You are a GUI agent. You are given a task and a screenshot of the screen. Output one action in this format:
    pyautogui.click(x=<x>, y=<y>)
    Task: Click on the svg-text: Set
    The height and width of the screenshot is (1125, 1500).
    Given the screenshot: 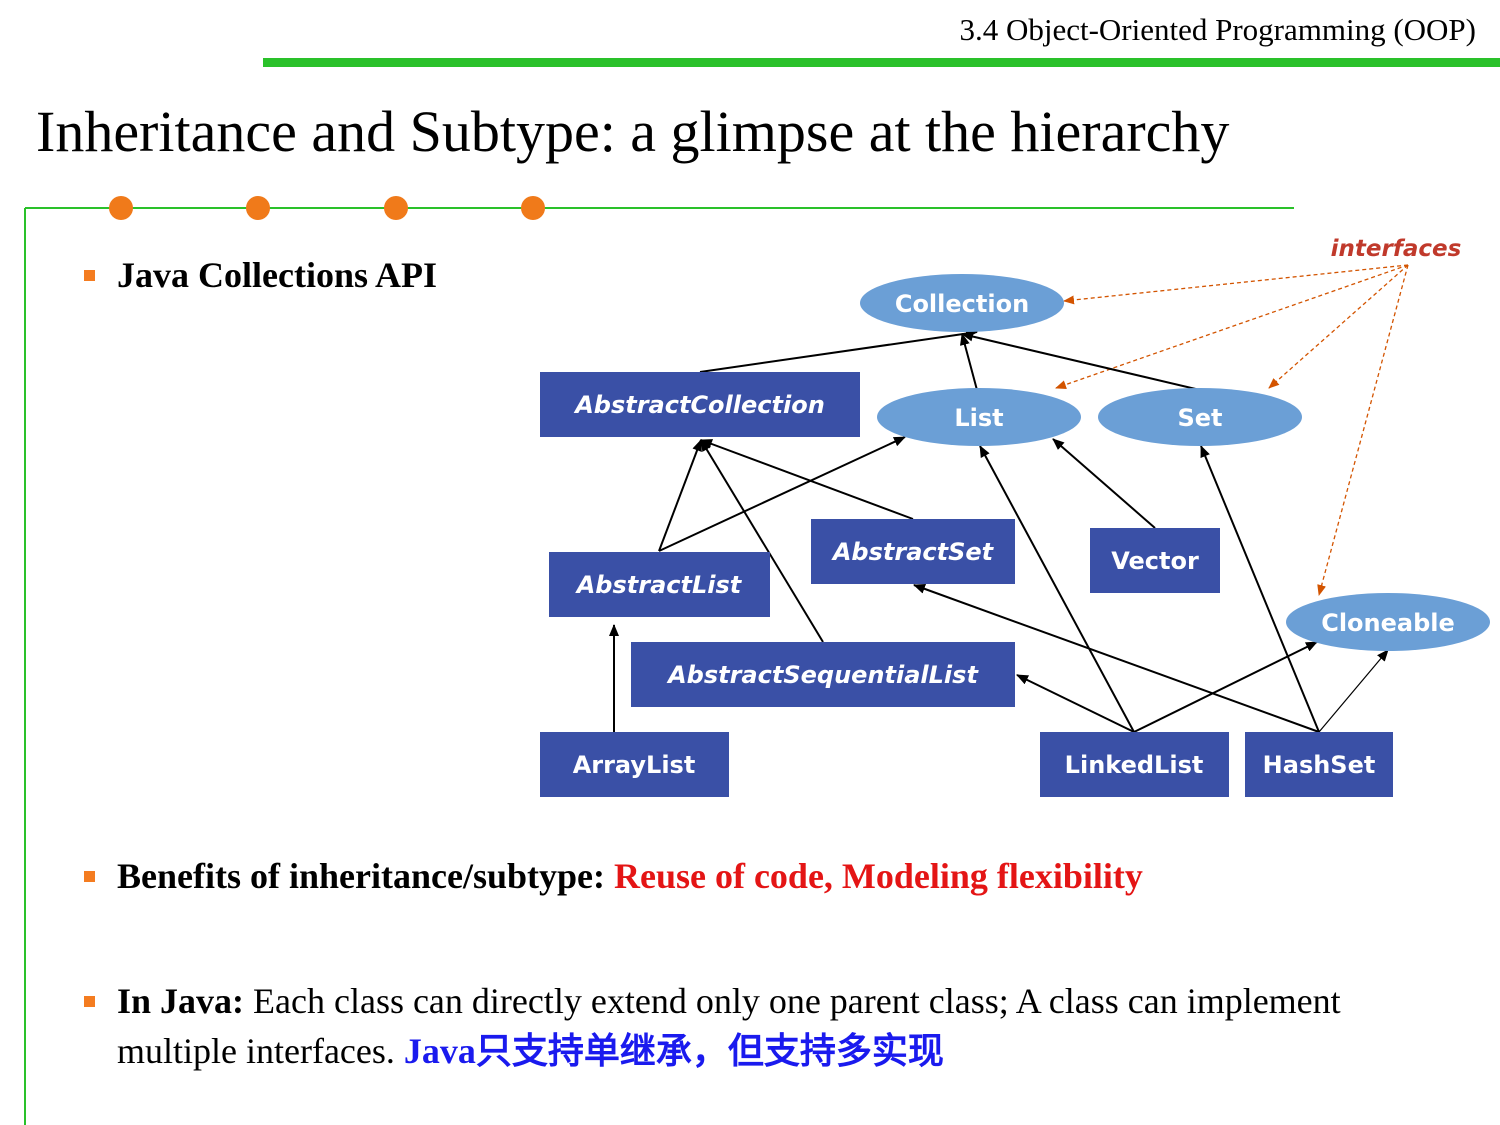 What is the action you would take?
    pyautogui.click(x=1199, y=418)
    